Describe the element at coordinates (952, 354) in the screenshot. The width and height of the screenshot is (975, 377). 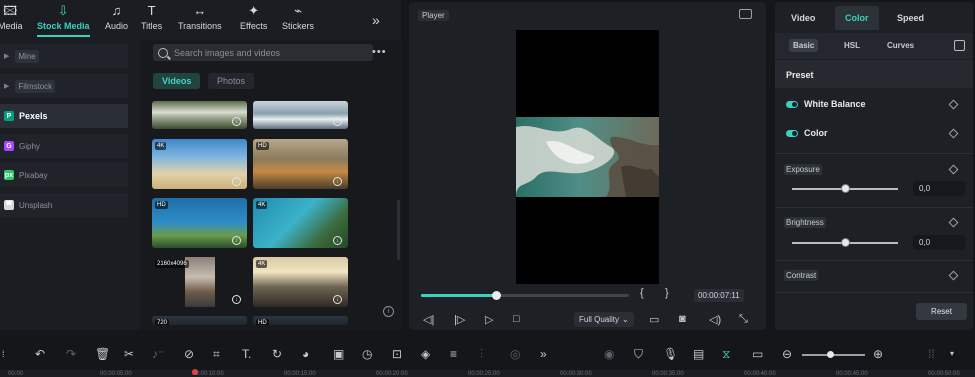
I see `dropdown-arrow-icon: ▾` at that location.